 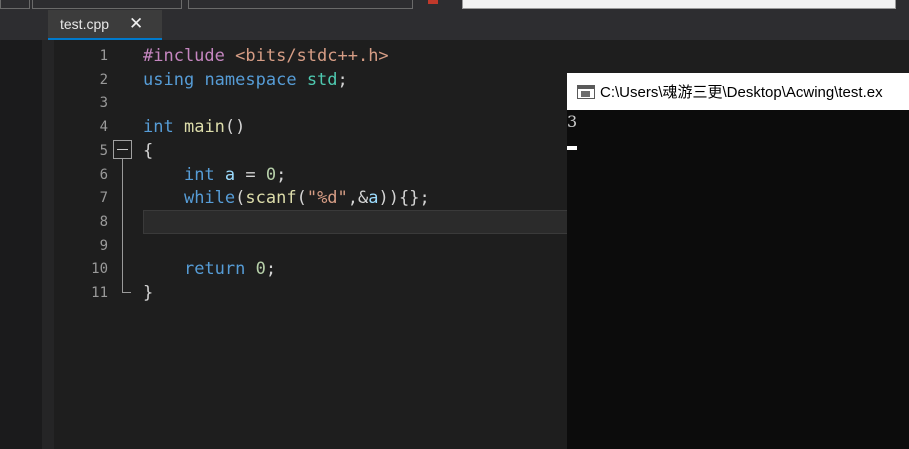 I want to click on line-number: 5, so click(x=103, y=150).